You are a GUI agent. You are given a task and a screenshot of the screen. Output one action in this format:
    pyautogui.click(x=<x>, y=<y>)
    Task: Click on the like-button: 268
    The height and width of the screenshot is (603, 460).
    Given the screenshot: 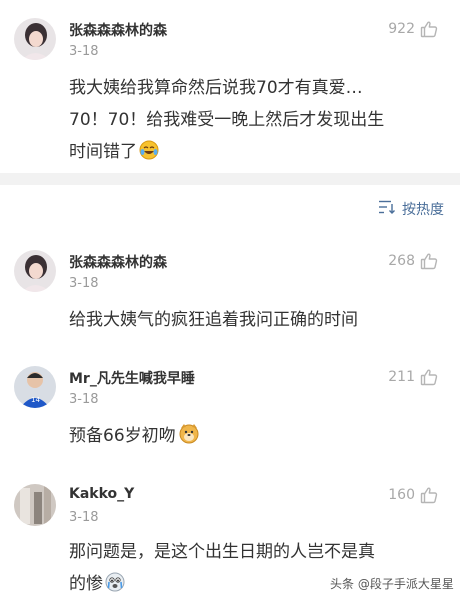 What is the action you would take?
    pyautogui.click(x=413, y=261)
    